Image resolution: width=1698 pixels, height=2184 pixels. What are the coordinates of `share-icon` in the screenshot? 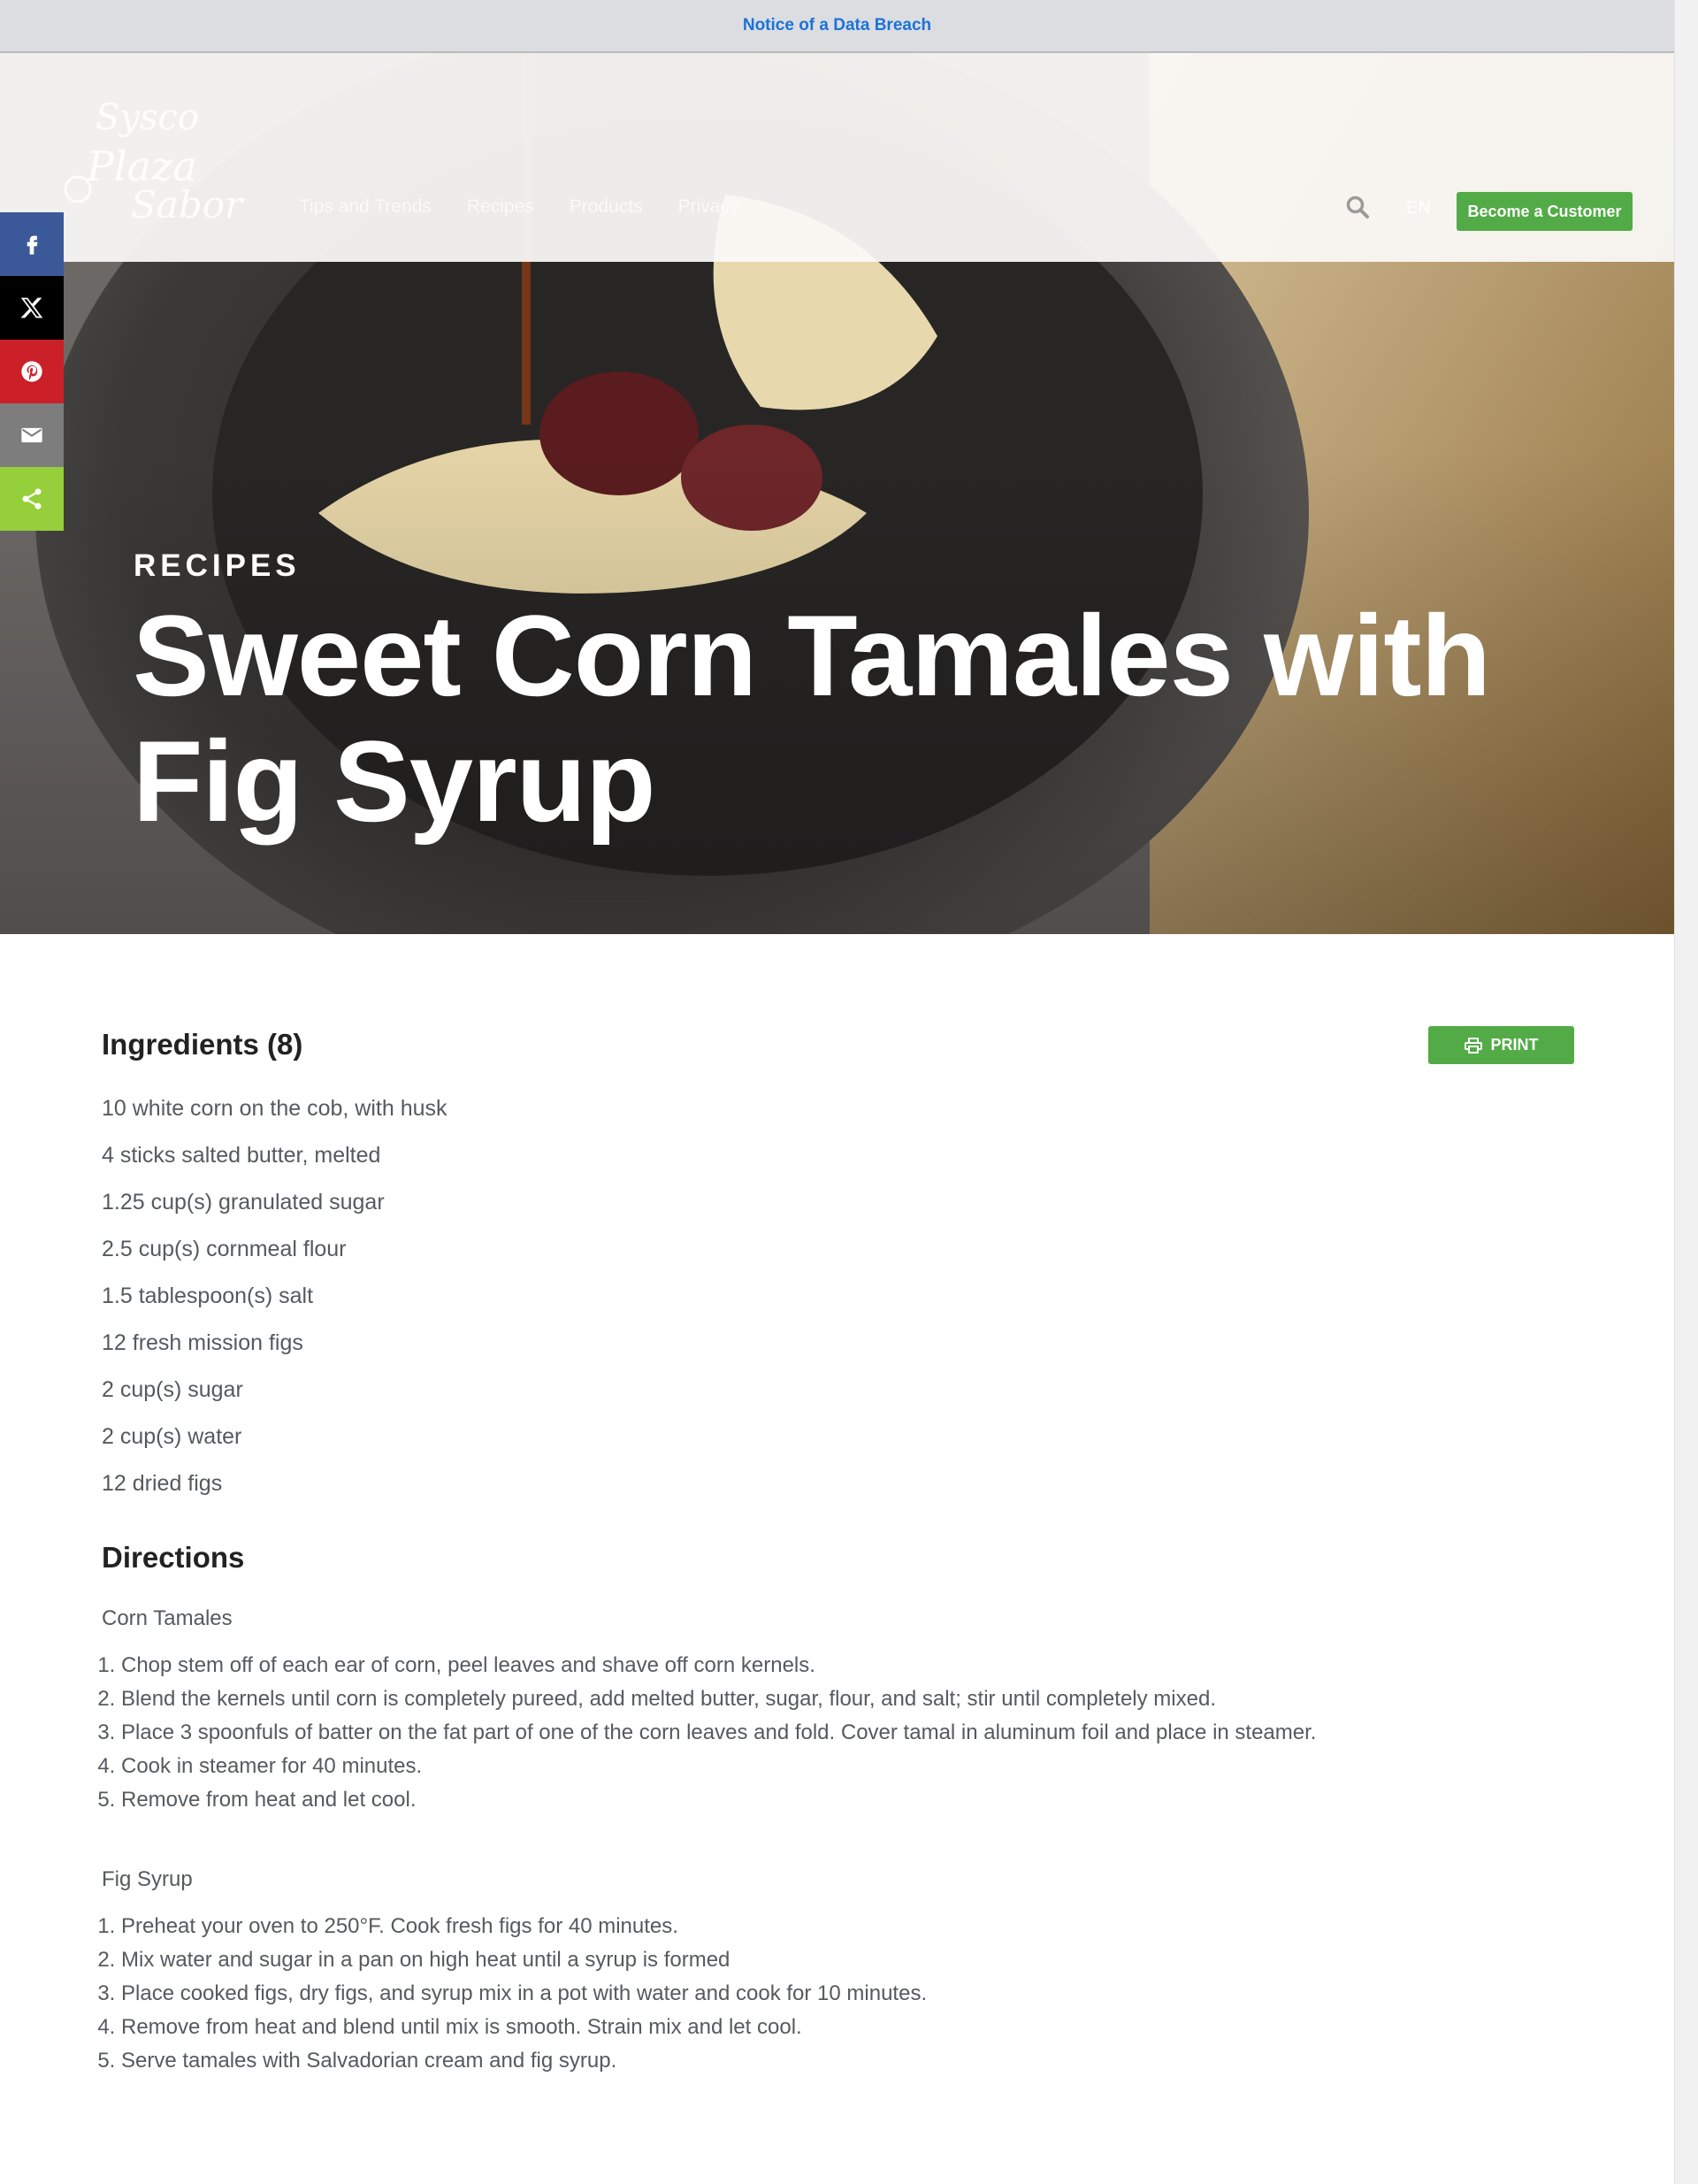 It's located at (32, 499).